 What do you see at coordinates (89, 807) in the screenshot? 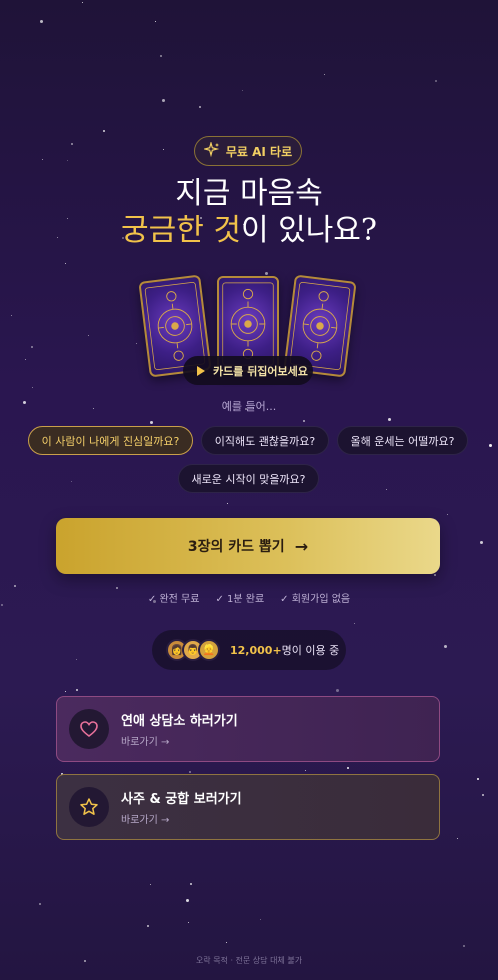
I see `star-icon` at bounding box center [89, 807].